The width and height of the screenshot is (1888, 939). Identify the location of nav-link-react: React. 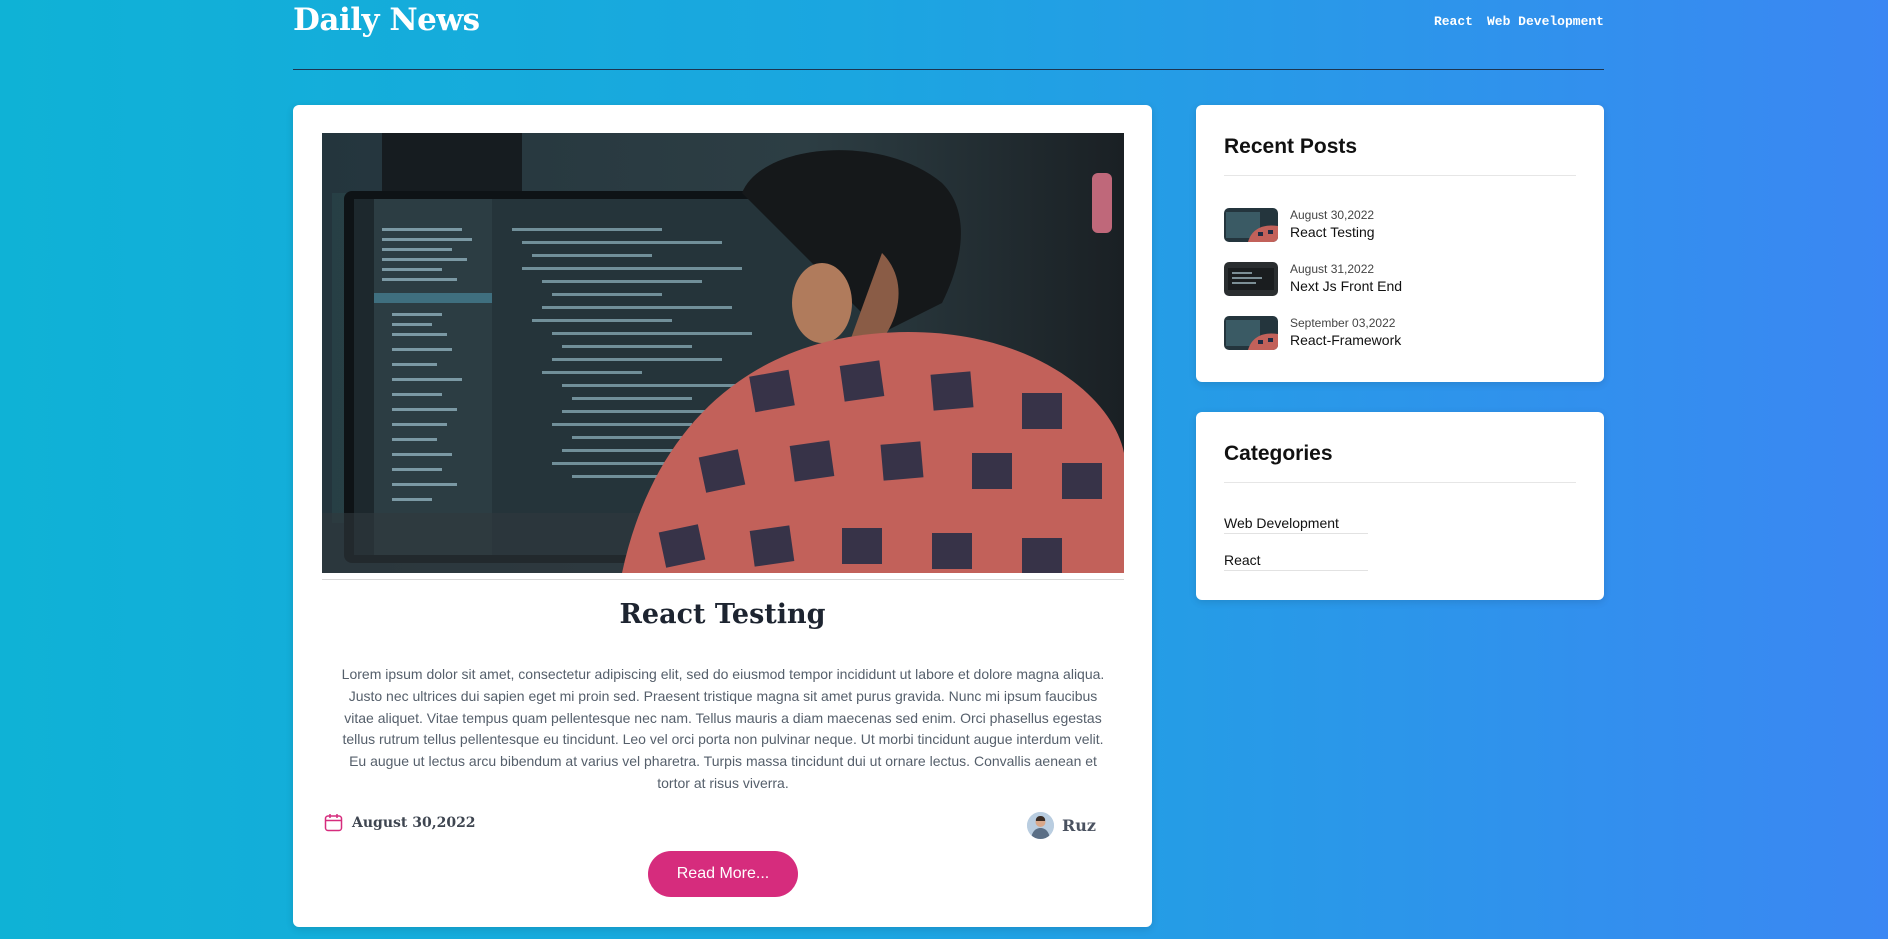
(1453, 21).